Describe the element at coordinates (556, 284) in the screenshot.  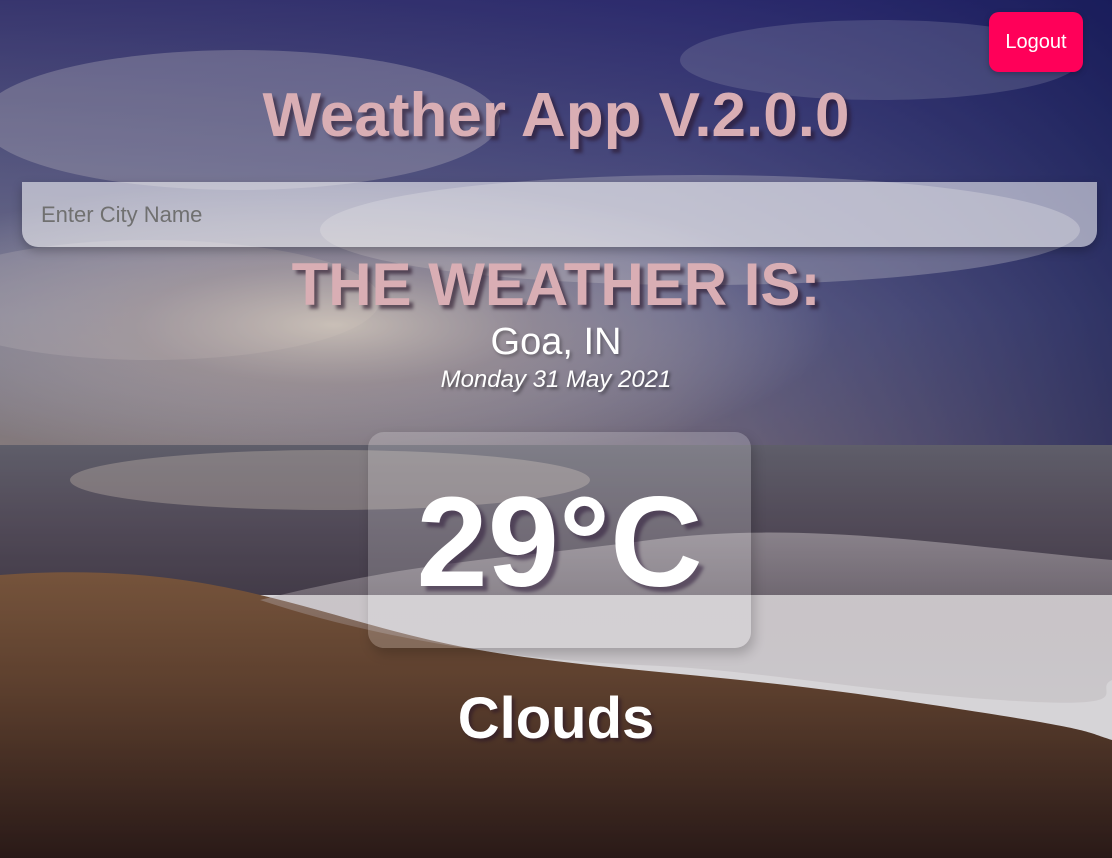
I see `weather-heading: THE WEATHER IS:` at that location.